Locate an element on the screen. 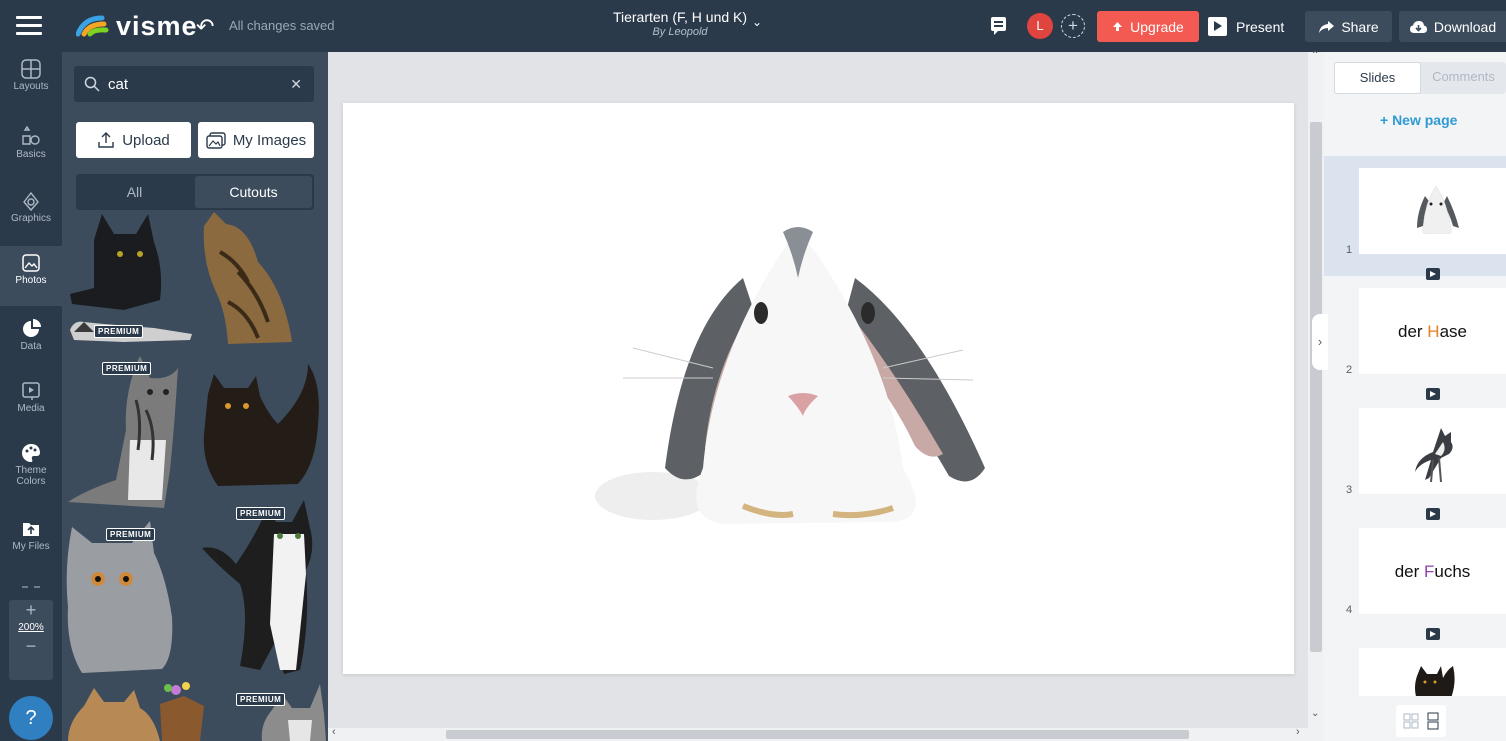  avatar: L is located at coordinates (1040, 26).